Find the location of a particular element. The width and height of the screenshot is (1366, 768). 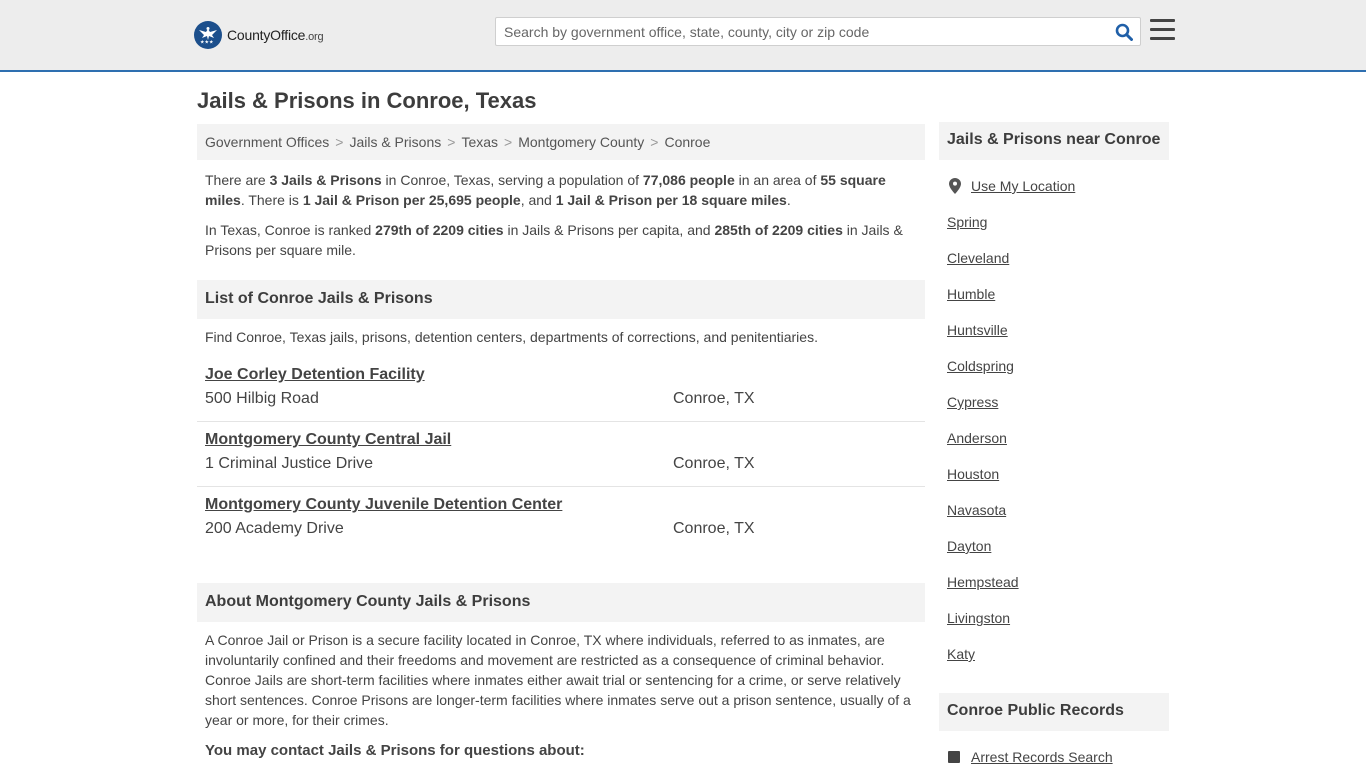

facility-name-link: Montgomery County Central Jail is located at coordinates (328, 440).